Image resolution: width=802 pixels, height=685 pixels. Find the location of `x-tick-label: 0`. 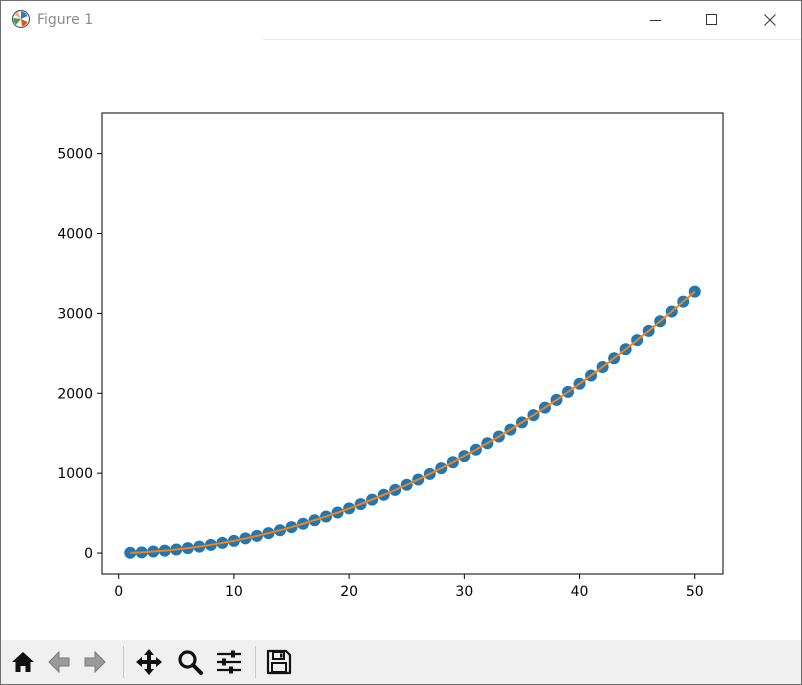

x-tick-label: 0 is located at coordinates (118, 592).